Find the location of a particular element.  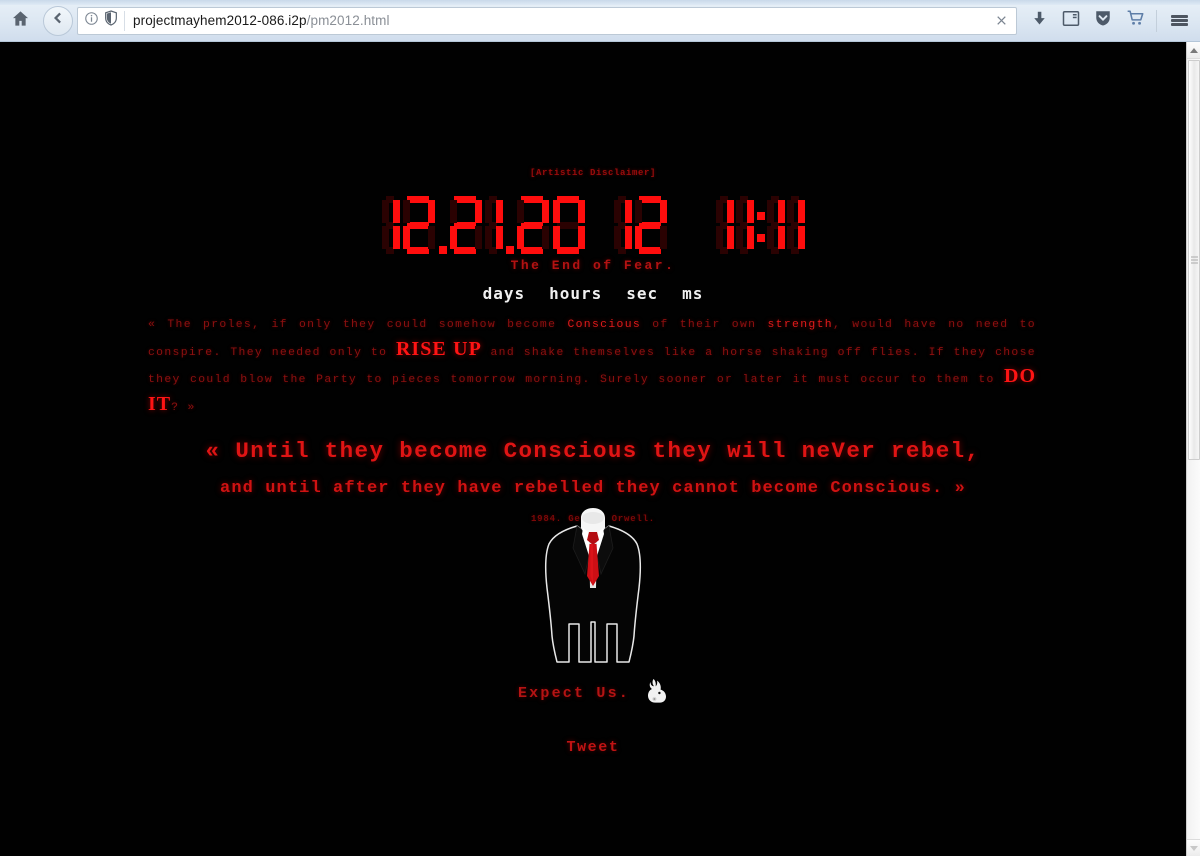

para-part-5: ? » is located at coordinates (183, 407).